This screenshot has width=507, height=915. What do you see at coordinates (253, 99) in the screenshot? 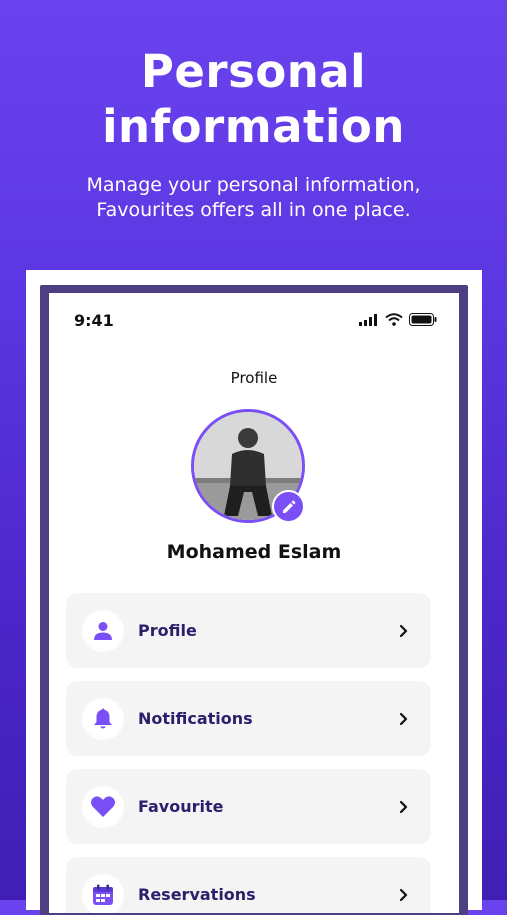
I see `hero-title: Personal information` at bounding box center [253, 99].